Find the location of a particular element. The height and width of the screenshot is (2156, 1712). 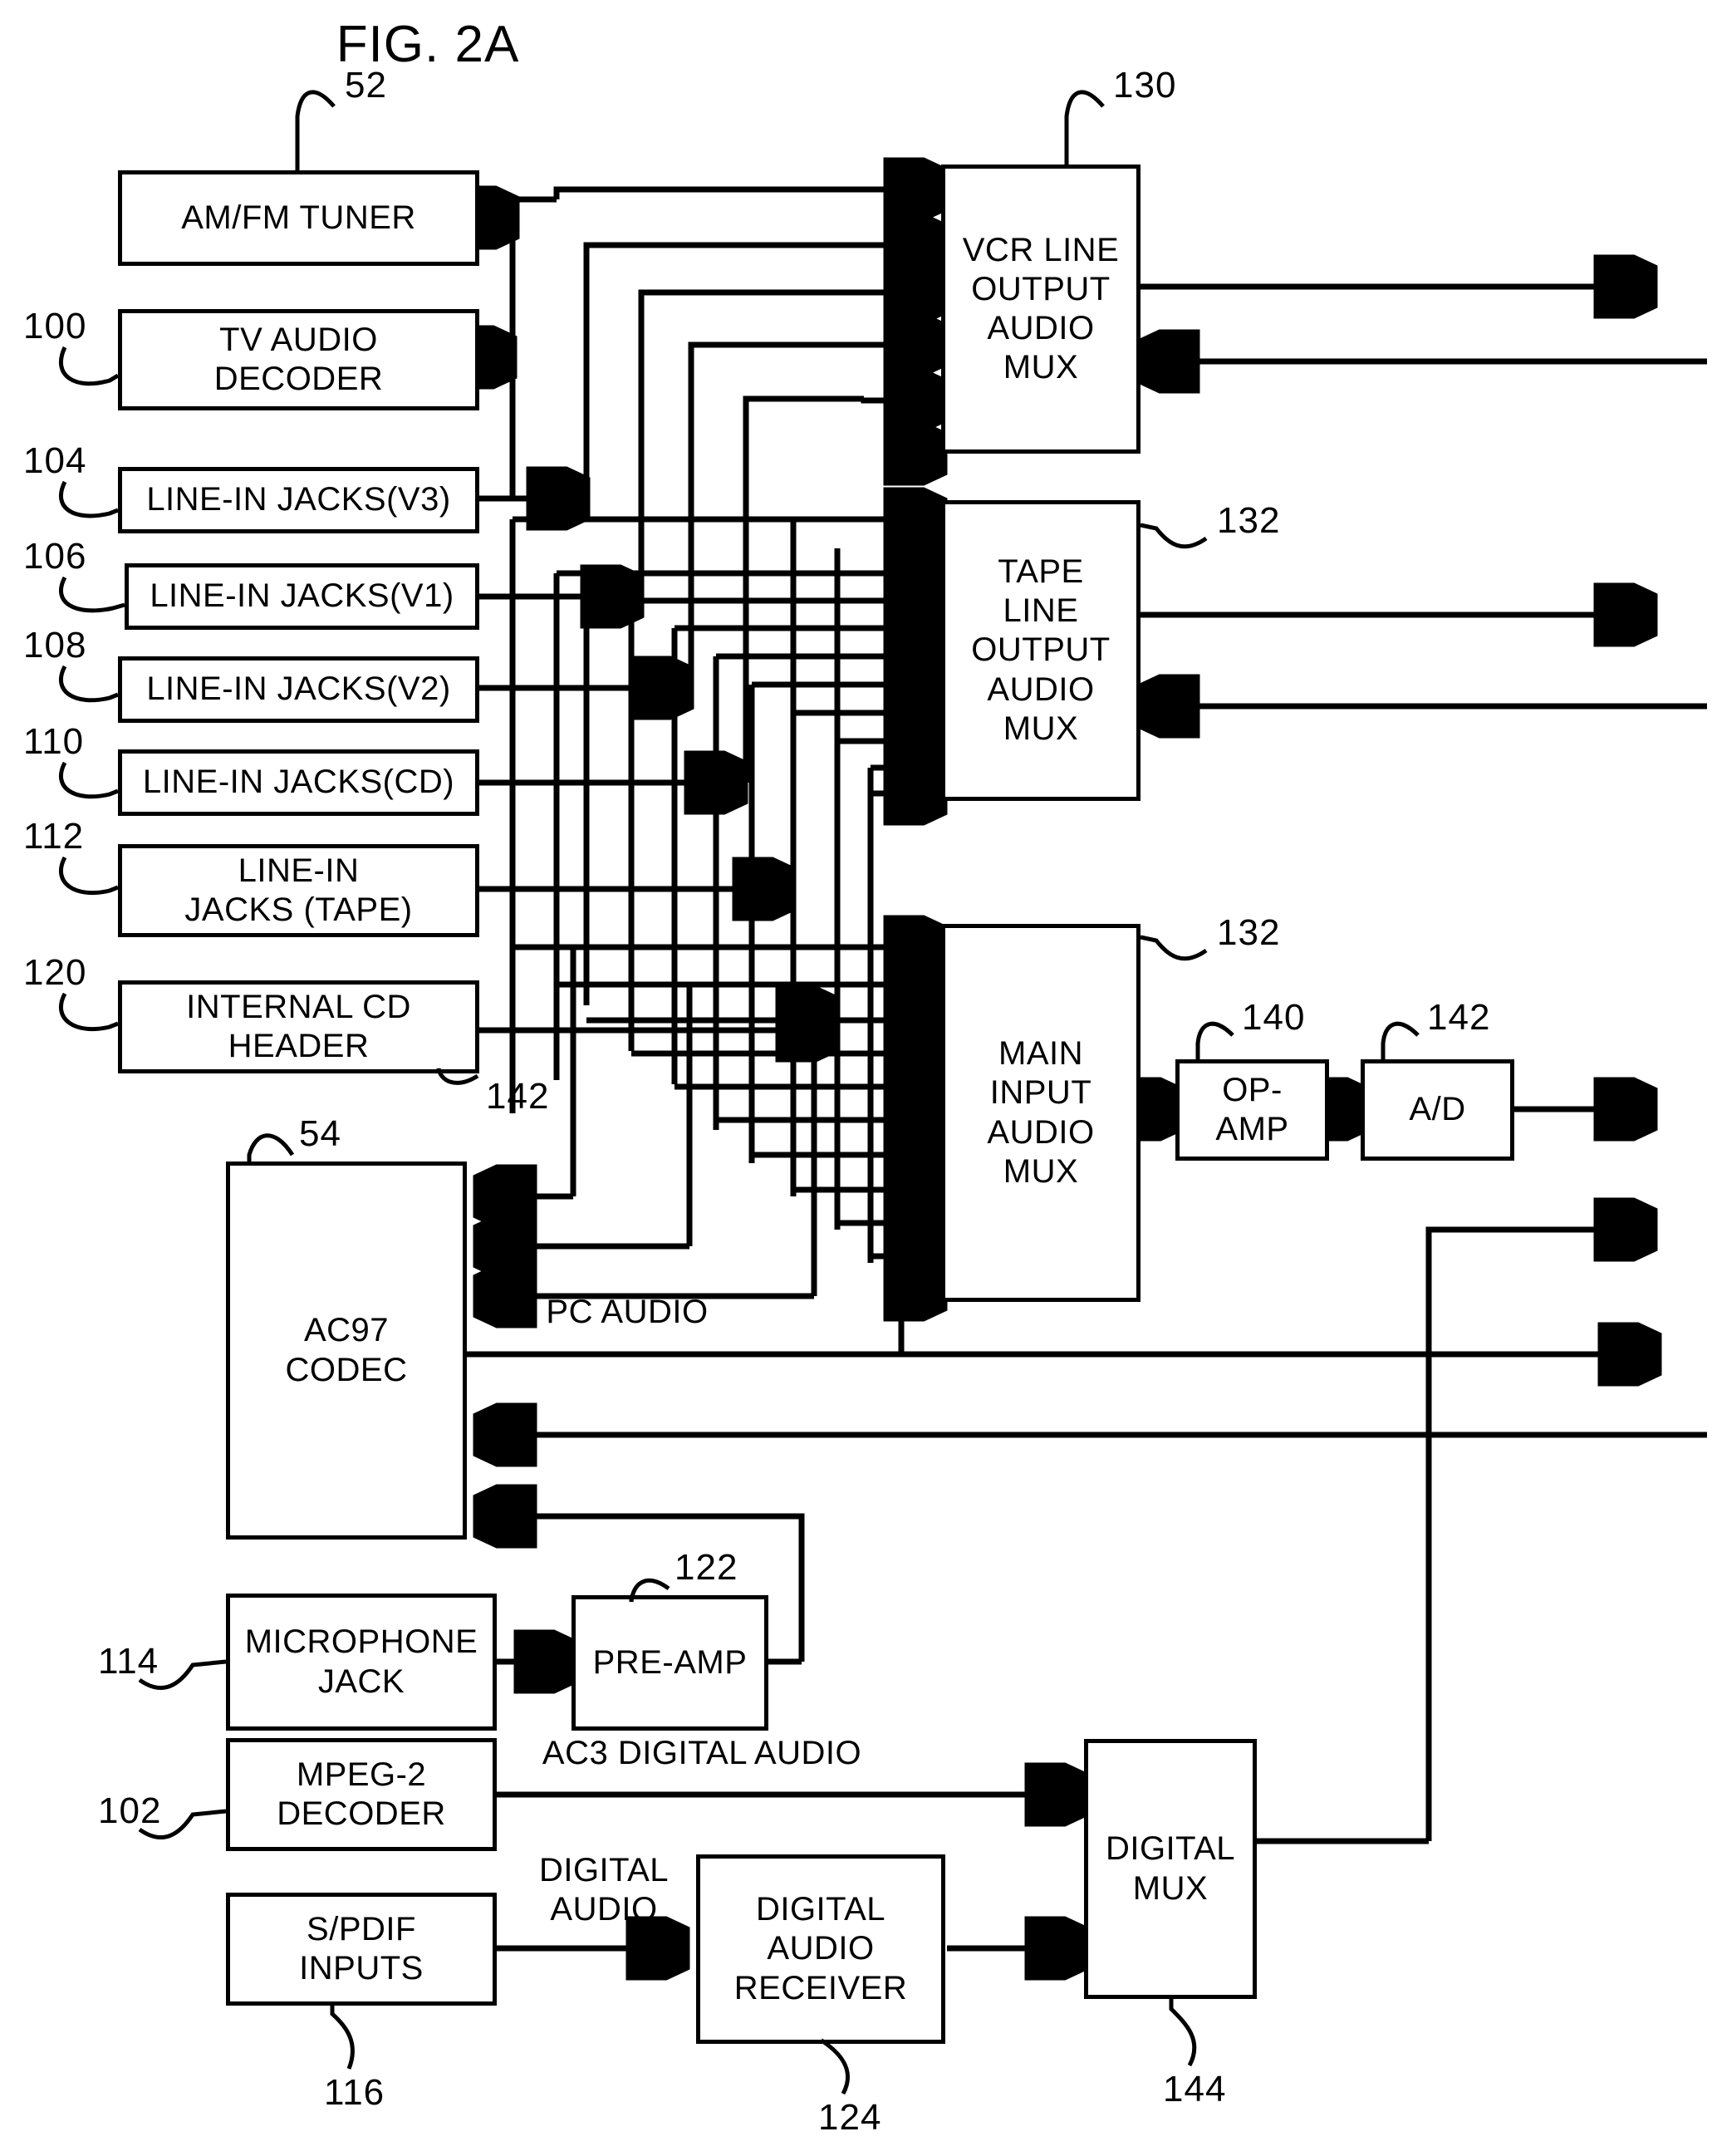

ref-112: 112 is located at coordinates (54, 836).